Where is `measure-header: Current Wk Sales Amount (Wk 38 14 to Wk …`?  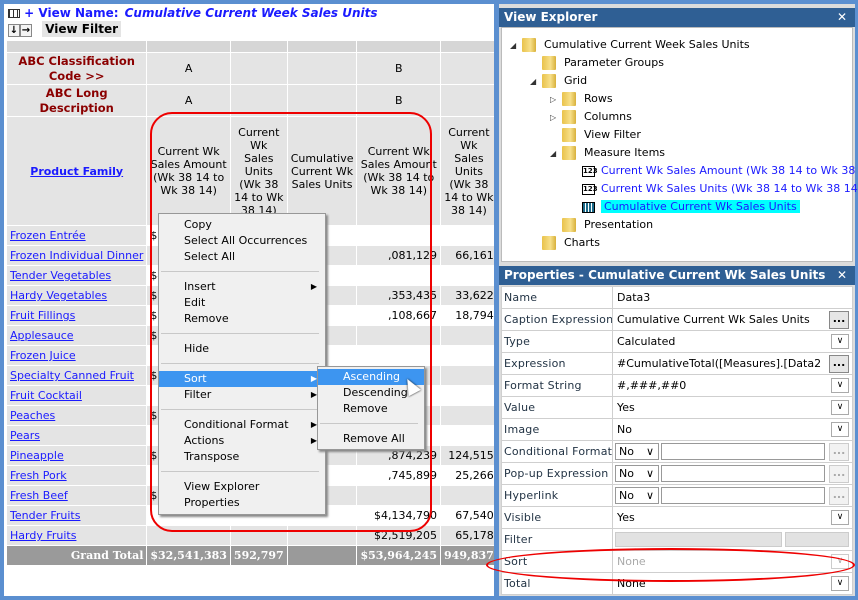
measure-header: Current Wk Sales Amount (Wk 38 14 to Wk … is located at coordinates (188, 171).